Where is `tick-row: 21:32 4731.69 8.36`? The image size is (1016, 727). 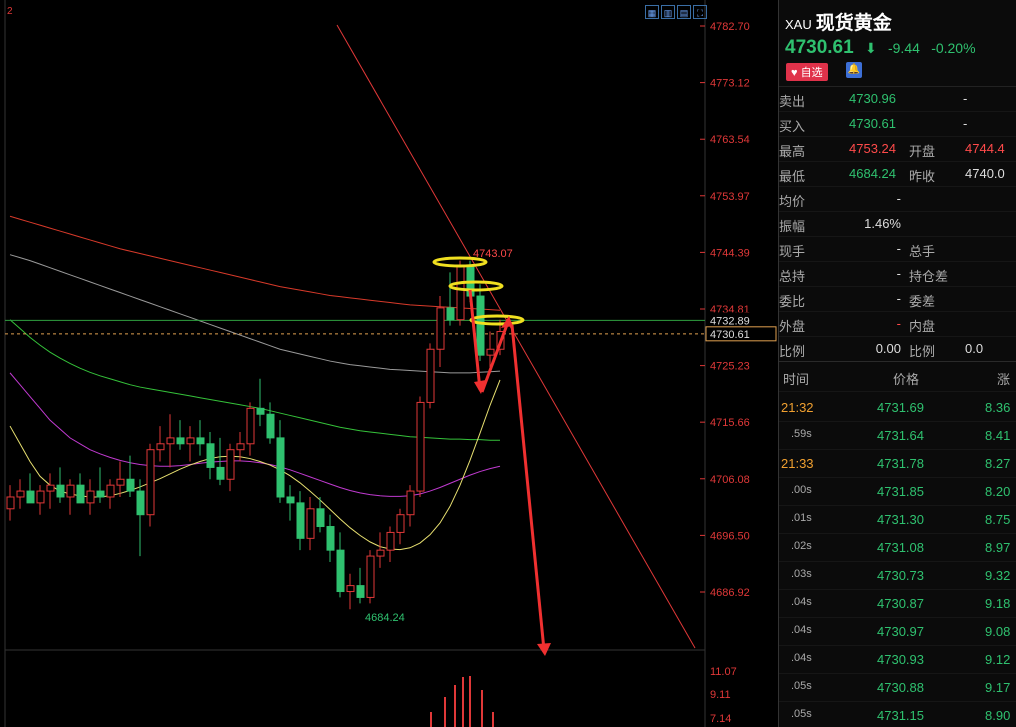 tick-row: 21:32 4731.69 8.36 is located at coordinates (897, 407).